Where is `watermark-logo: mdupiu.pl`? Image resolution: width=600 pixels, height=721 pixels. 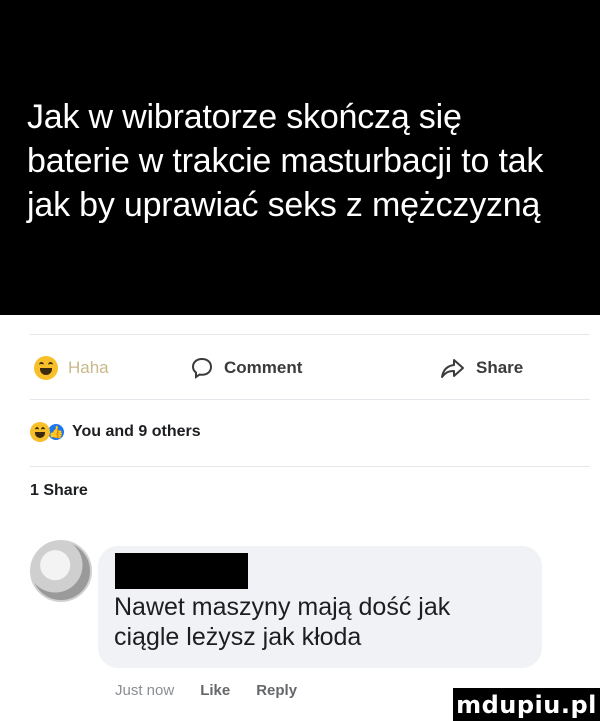
watermark-logo: mdupiu.pl is located at coordinates (526, 704).